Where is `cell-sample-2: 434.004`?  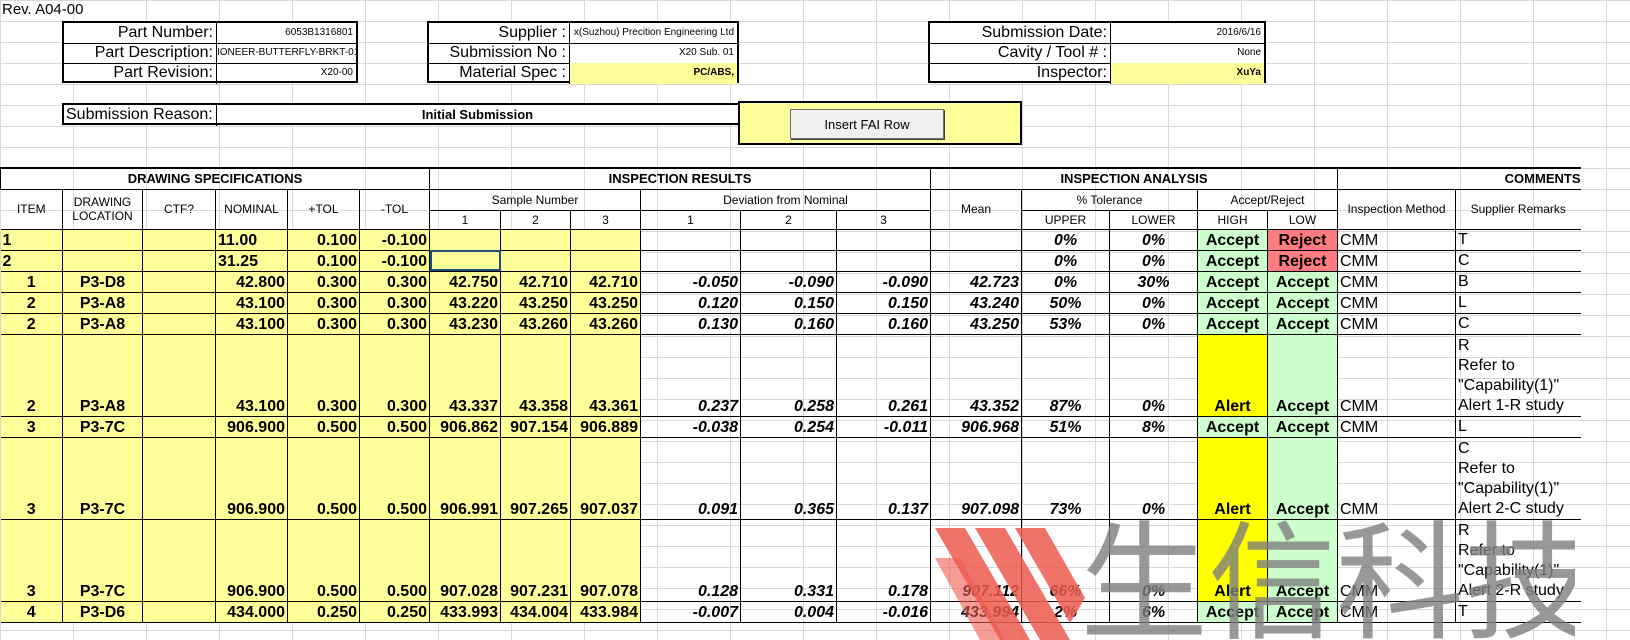 cell-sample-2: 434.004 is located at coordinates (535, 612).